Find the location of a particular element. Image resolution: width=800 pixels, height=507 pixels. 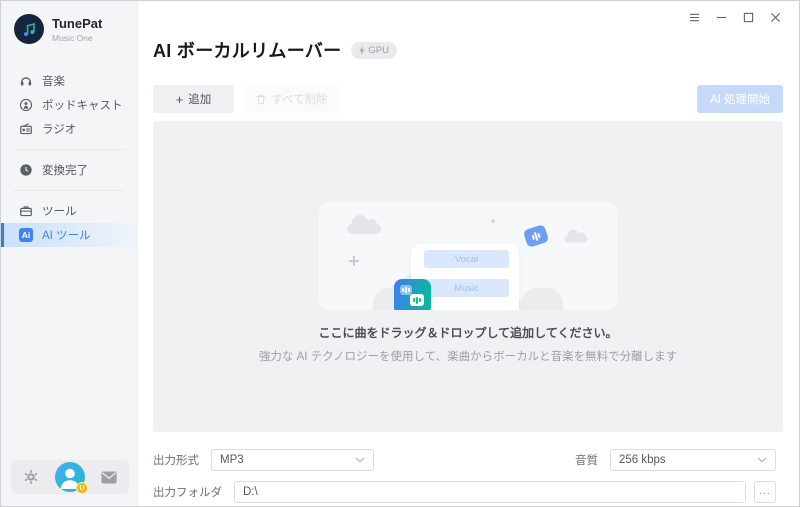

sidebar-item-tools: ツール is located at coordinates (69, 211).